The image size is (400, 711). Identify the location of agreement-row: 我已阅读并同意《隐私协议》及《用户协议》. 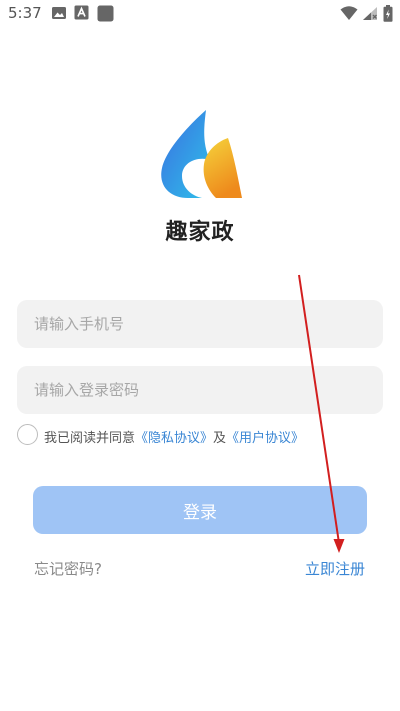
(200, 436).